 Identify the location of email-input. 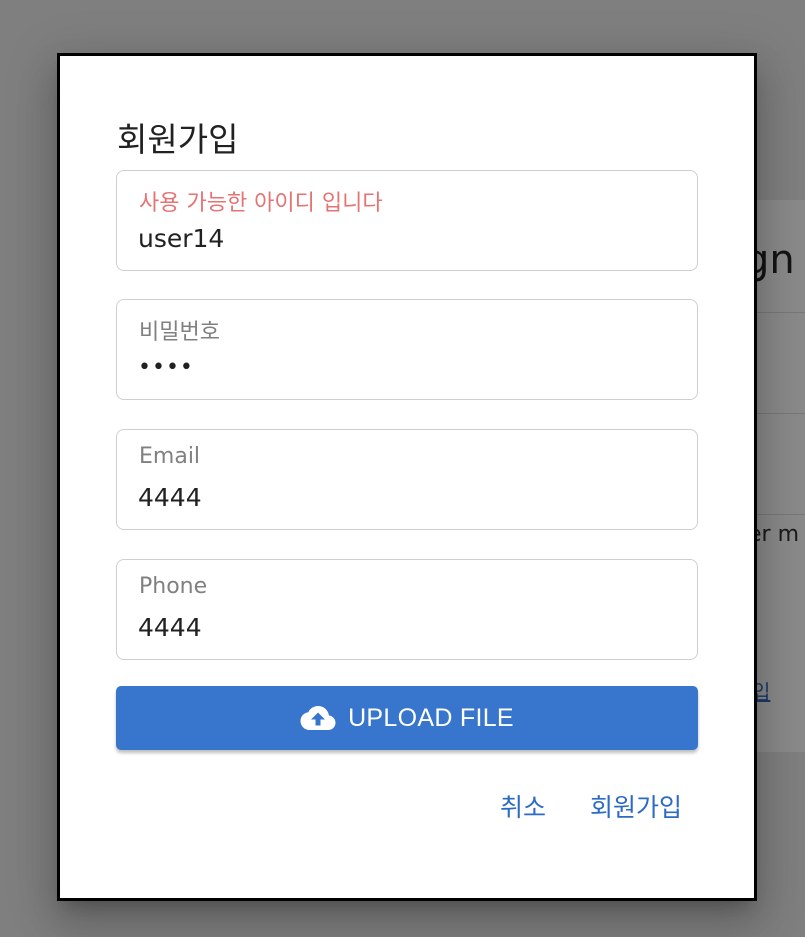
(403, 497).